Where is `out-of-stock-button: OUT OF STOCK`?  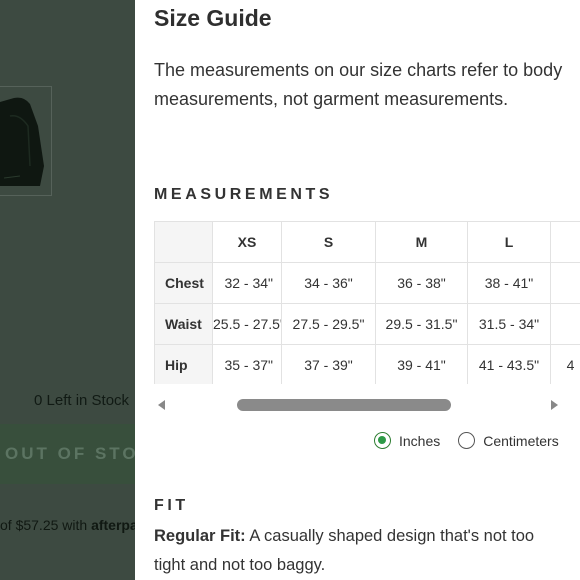 out-of-stock-button: OUT OF STOCK is located at coordinates (83, 454).